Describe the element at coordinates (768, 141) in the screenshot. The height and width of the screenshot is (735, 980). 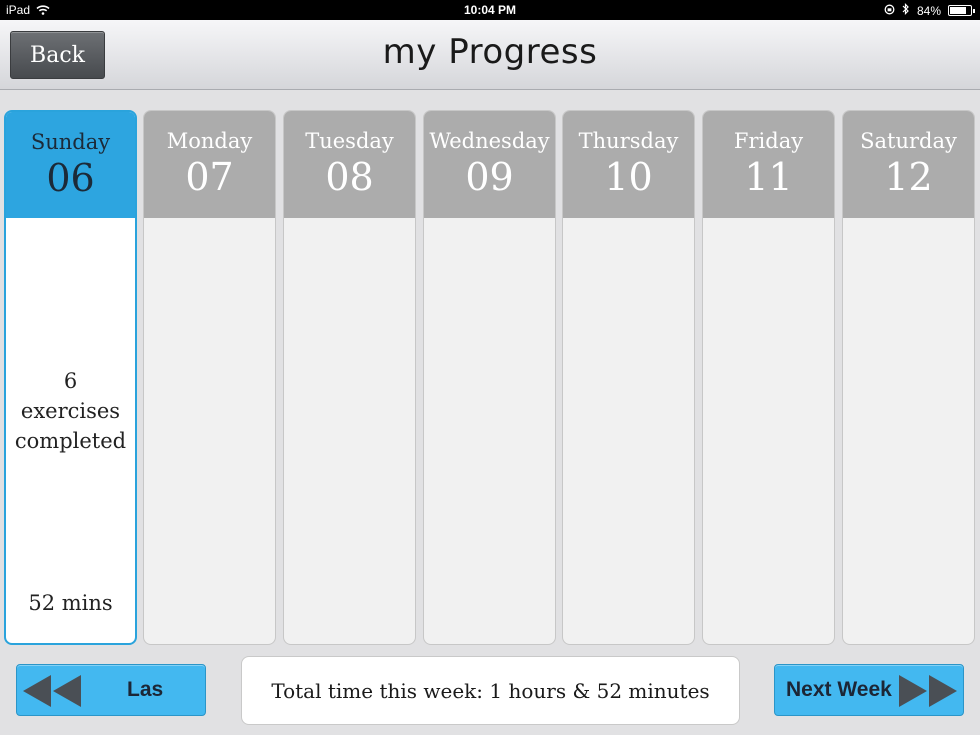
I see `day-name: Friday` at that location.